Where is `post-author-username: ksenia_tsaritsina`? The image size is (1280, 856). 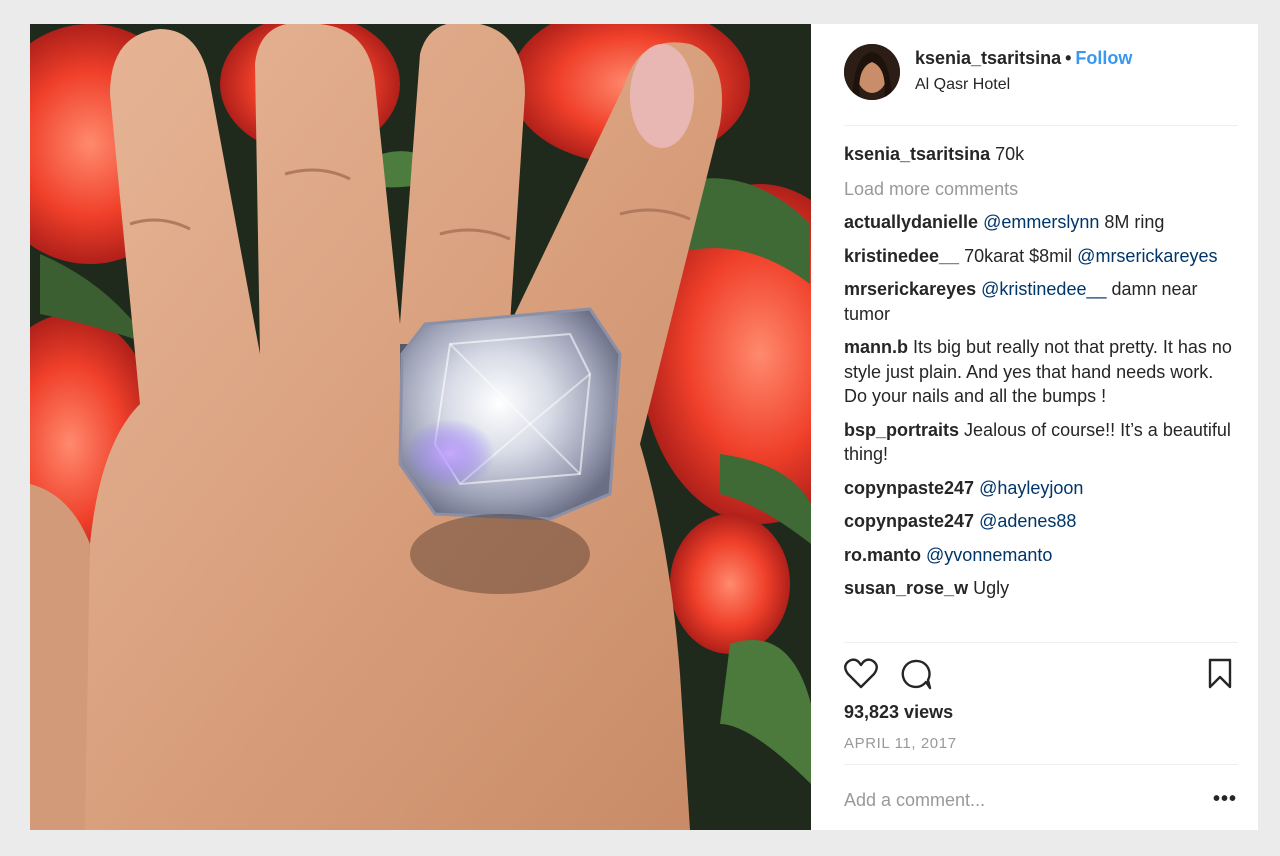
post-author-username: ksenia_tsaritsina is located at coordinates (988, 58).